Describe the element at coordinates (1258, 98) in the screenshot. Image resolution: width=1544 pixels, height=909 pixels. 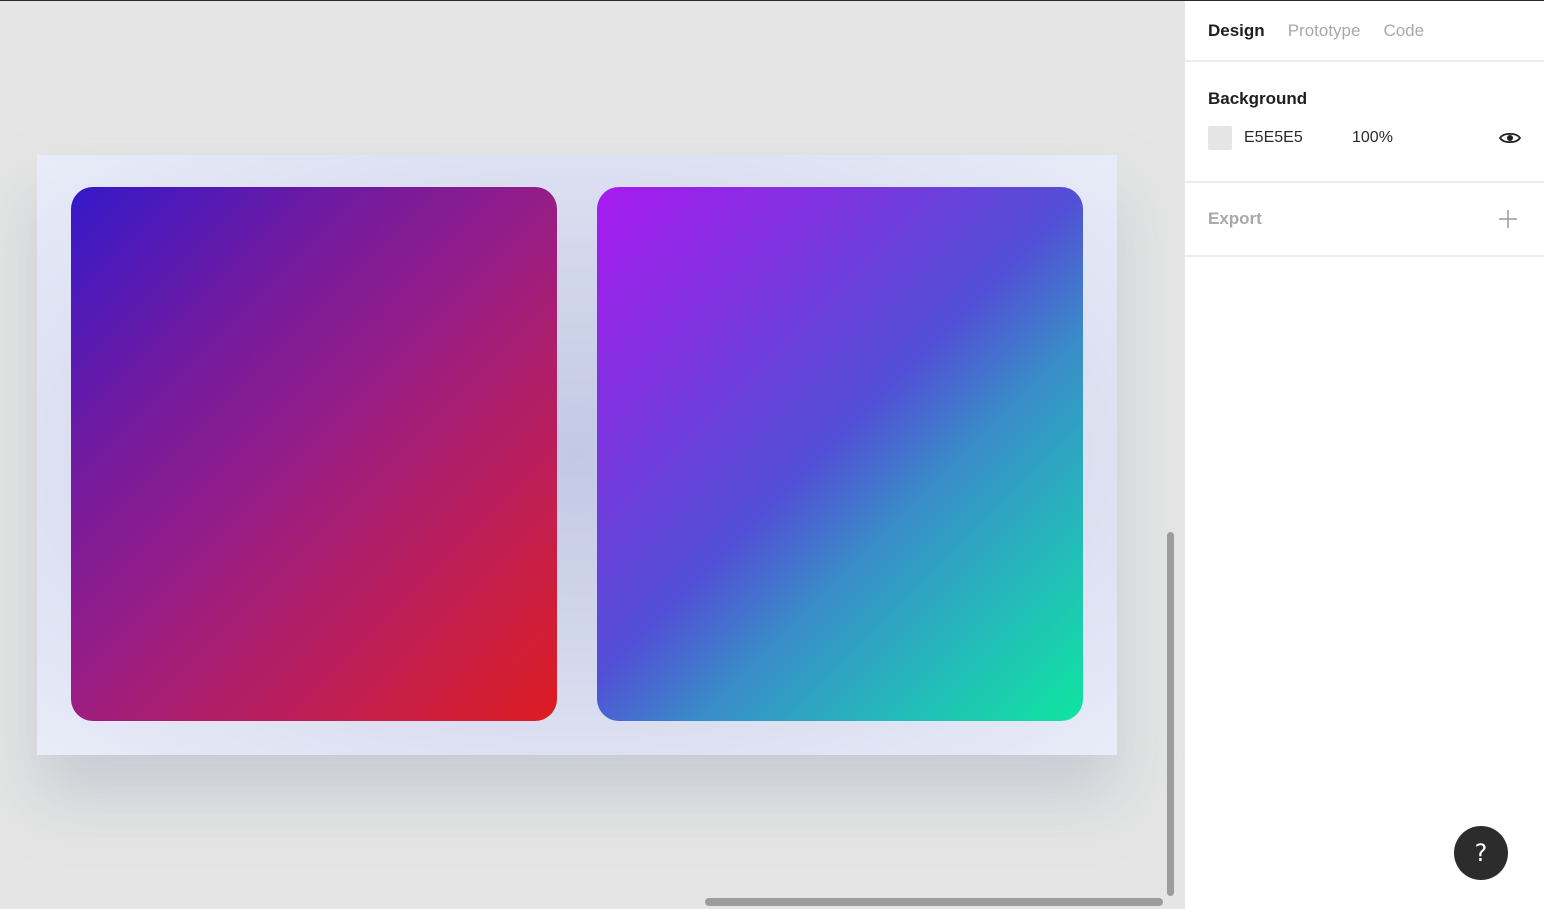
I see `background-title: Background` at that location.